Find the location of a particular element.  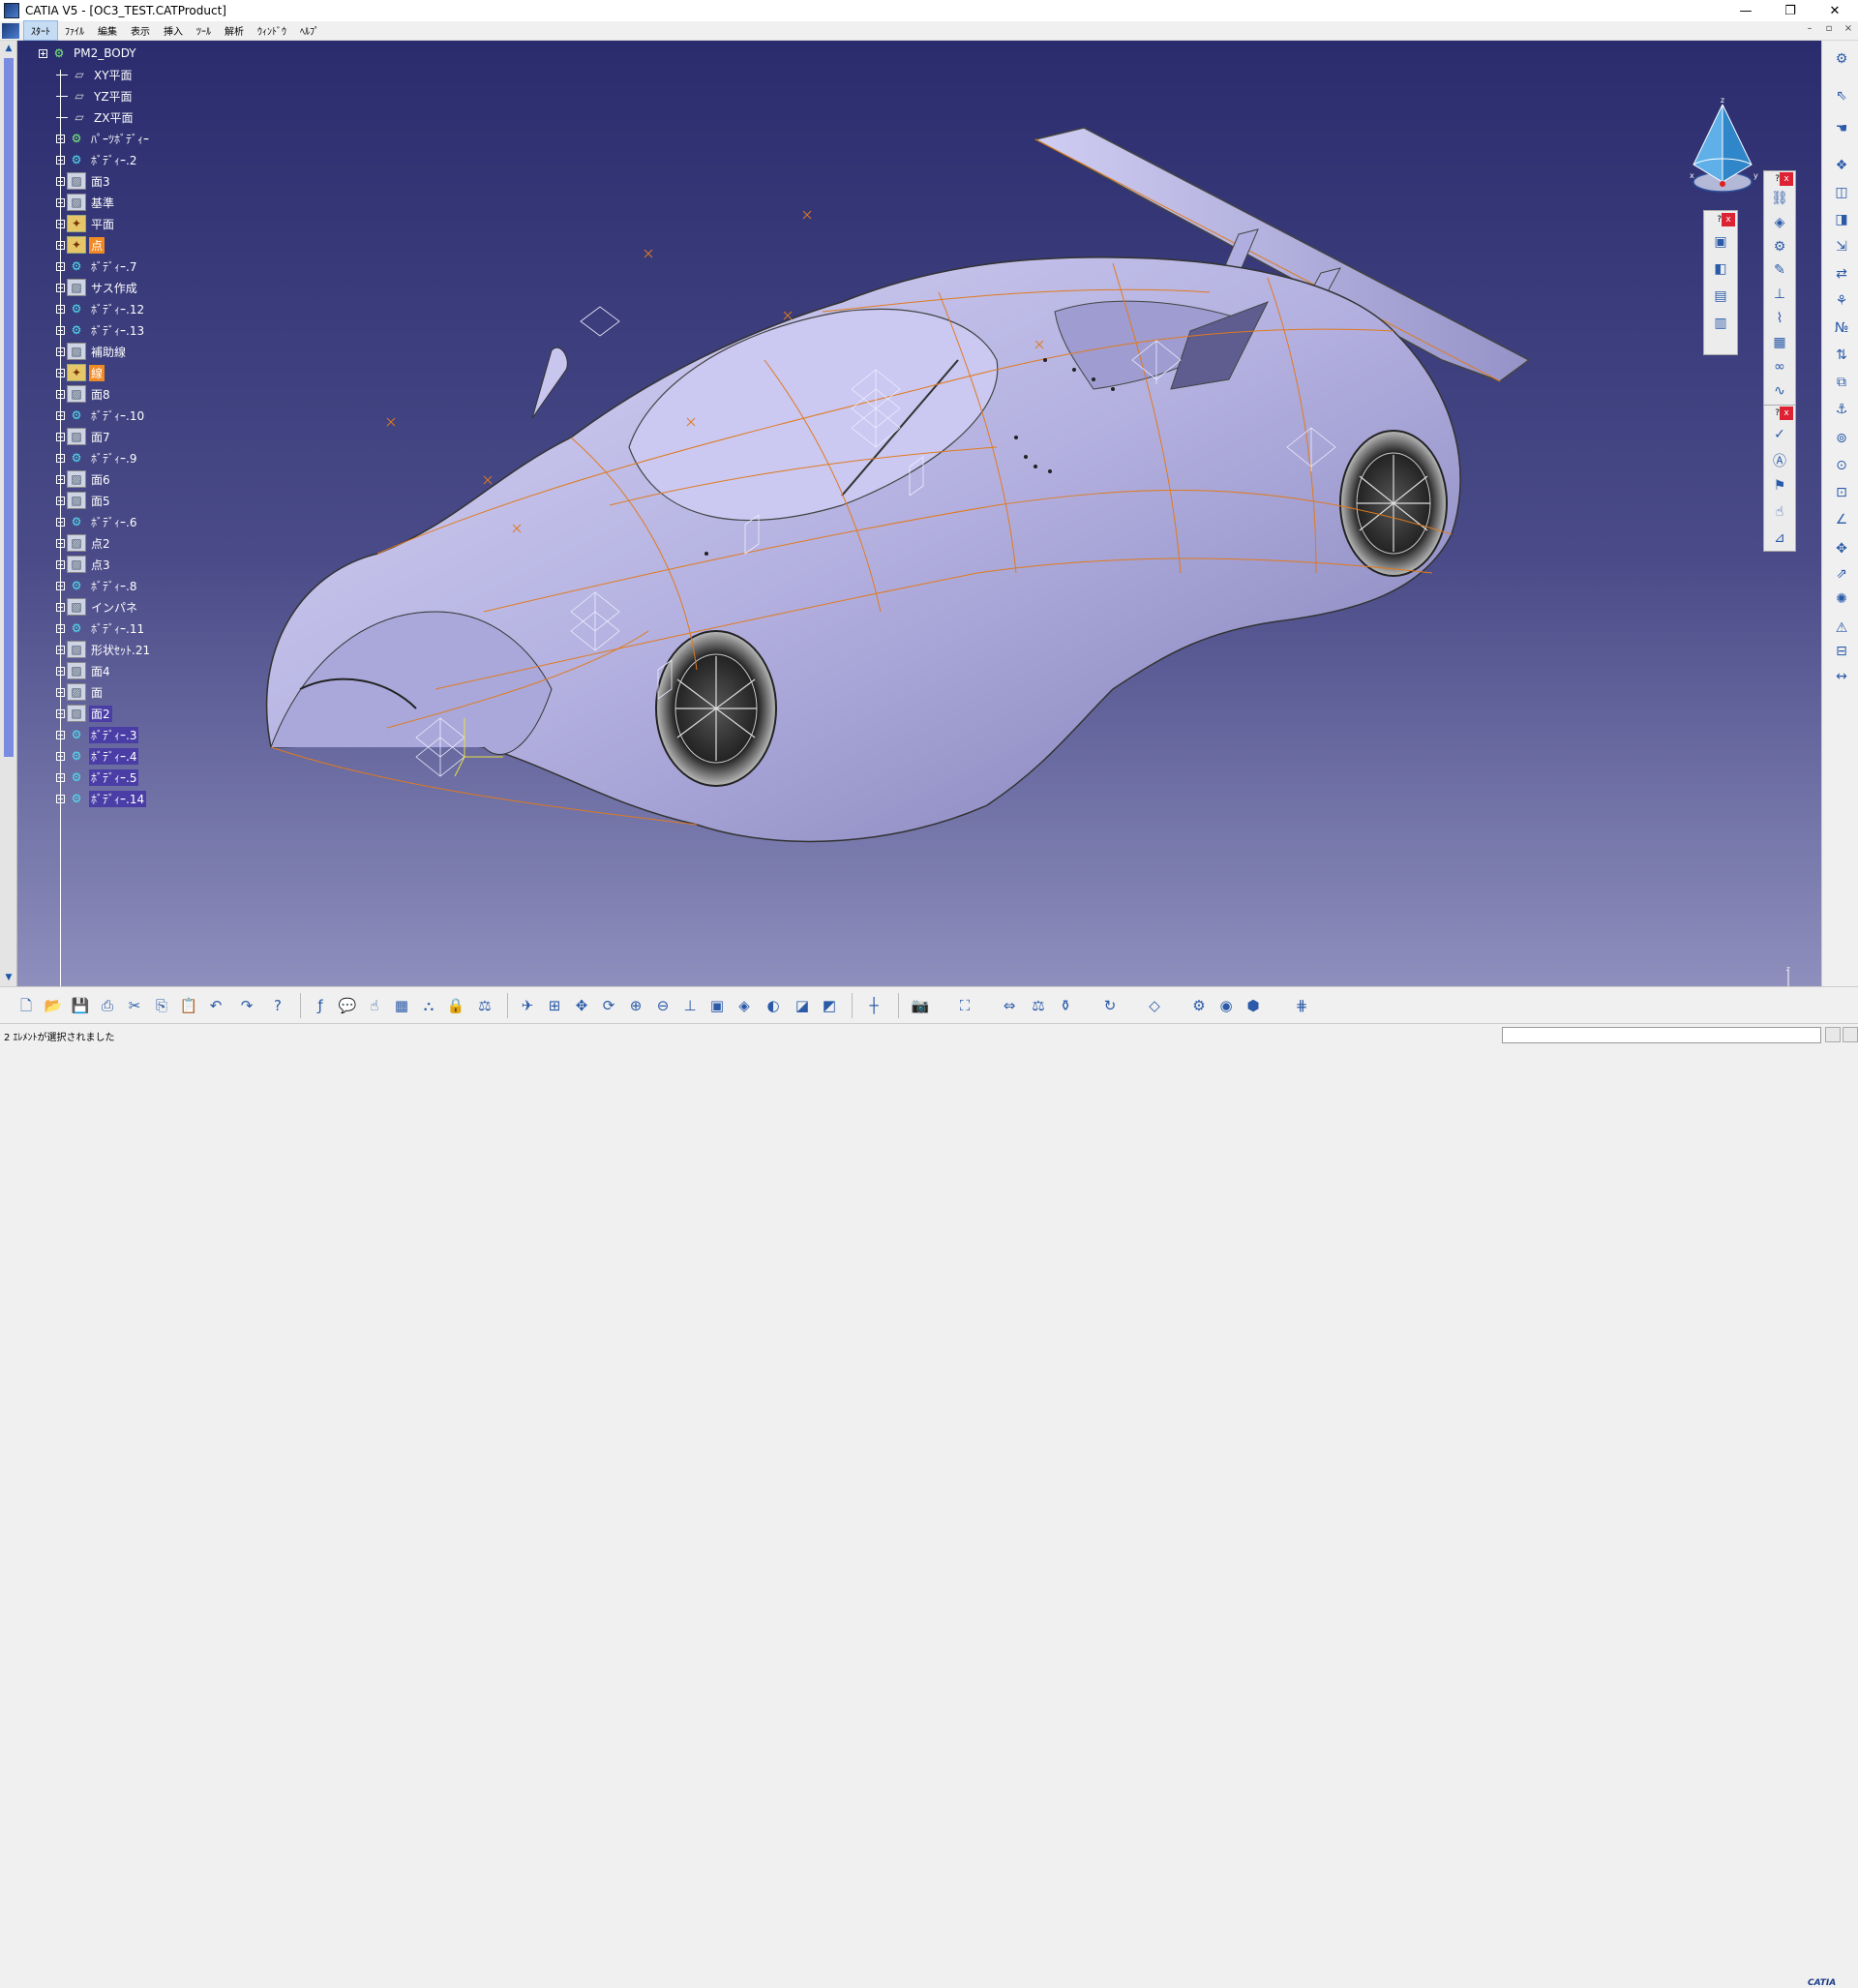

compass-widget: z x y is located at coordinates (1722, 149).